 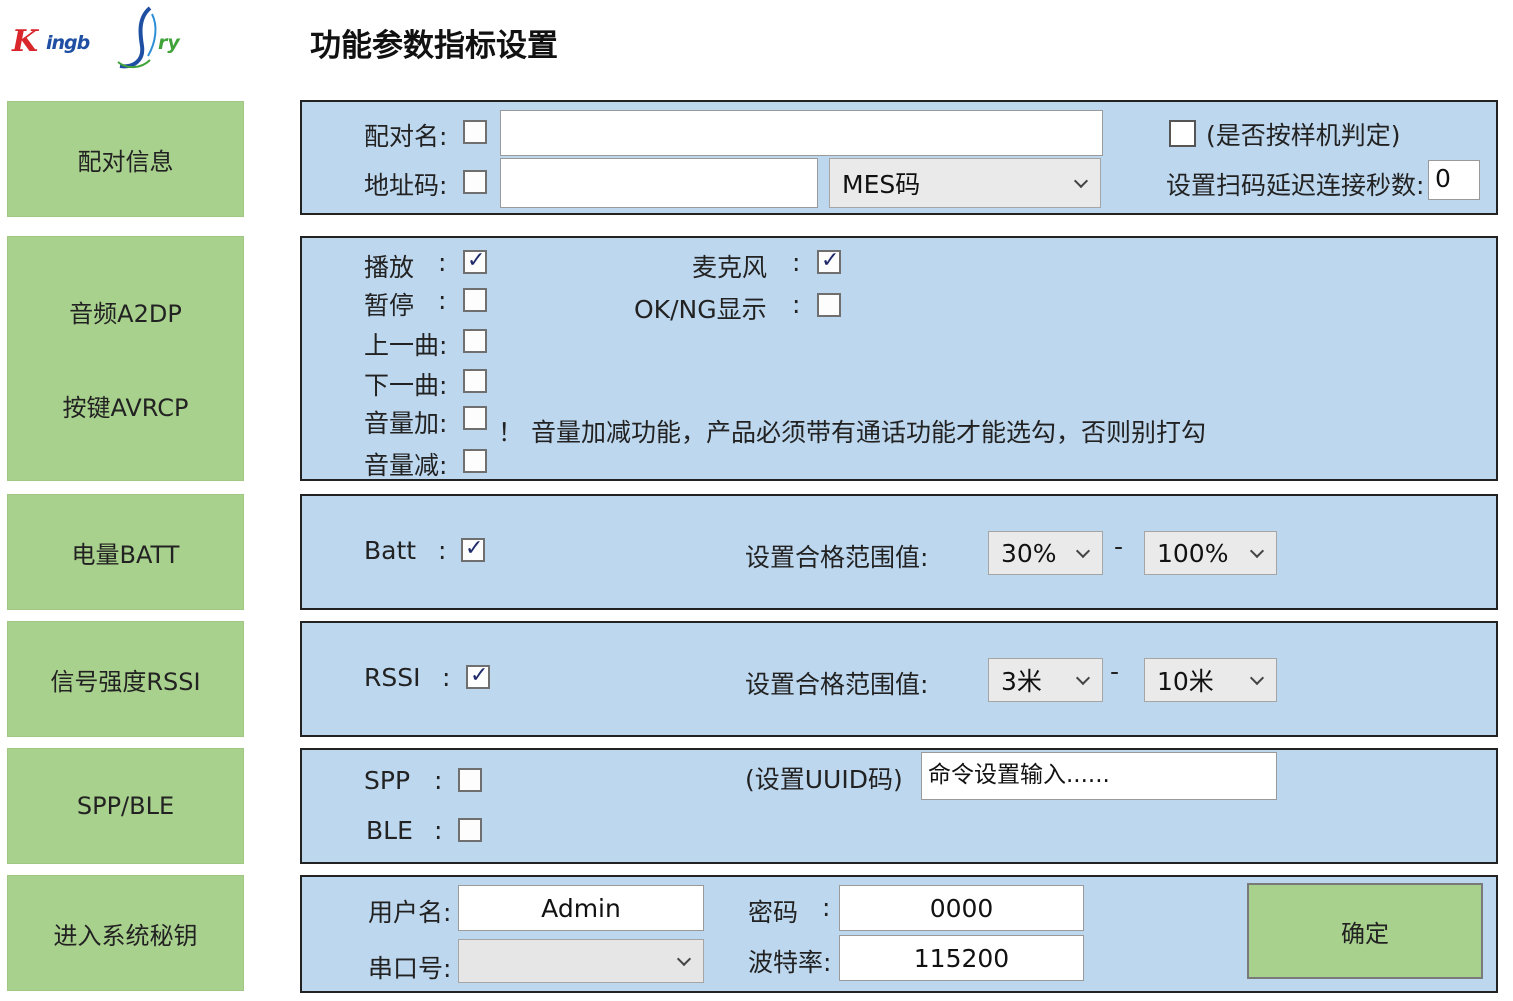 What do you see at coordinates (1029, 553) in the screenshot?
I see `batt-min-value: 30%` at bounding box center [1029, 553].